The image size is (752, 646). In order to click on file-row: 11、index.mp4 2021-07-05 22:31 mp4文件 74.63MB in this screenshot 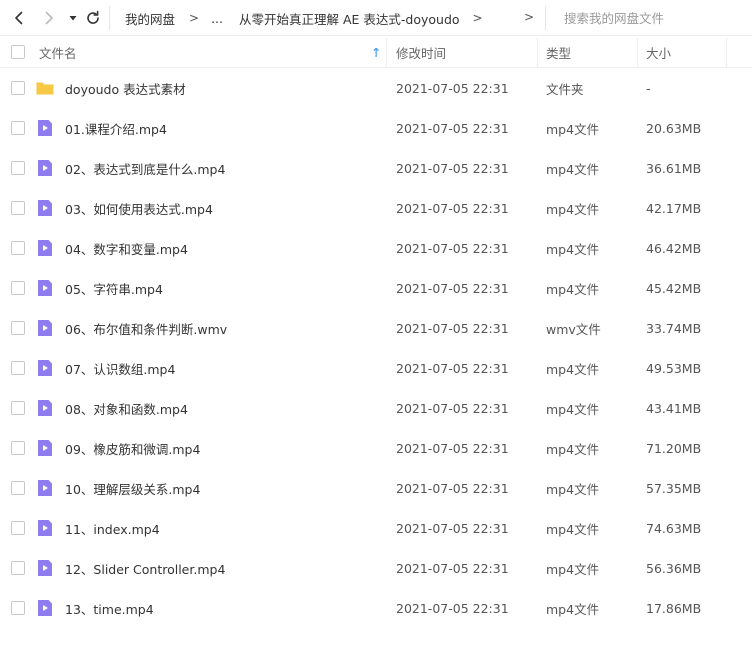, I will do `click(376, 528)`.